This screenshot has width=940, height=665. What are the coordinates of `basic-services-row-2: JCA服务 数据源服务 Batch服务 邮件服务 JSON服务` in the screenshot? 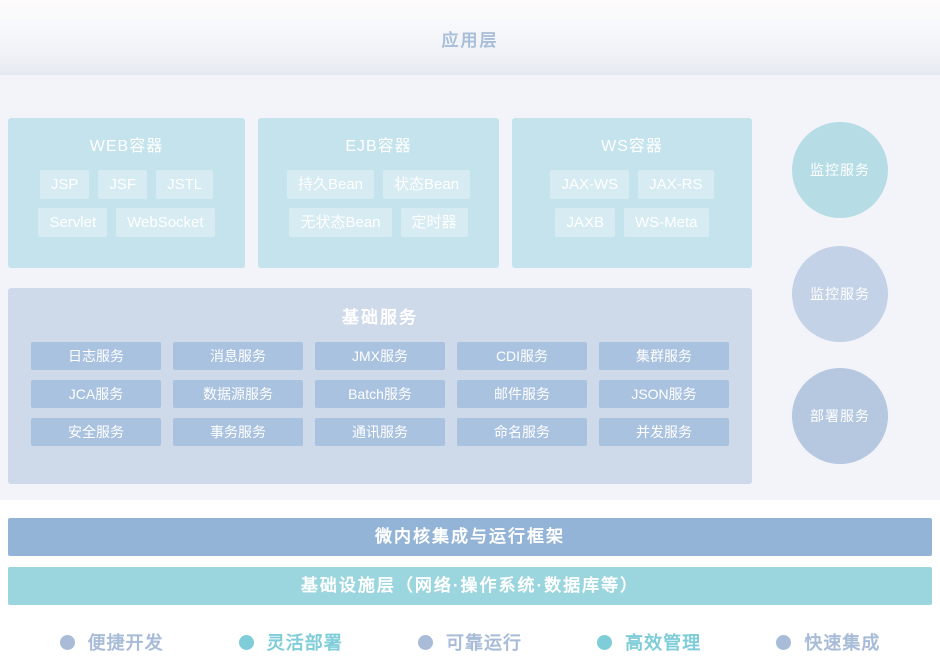 It's located at (380, 394).